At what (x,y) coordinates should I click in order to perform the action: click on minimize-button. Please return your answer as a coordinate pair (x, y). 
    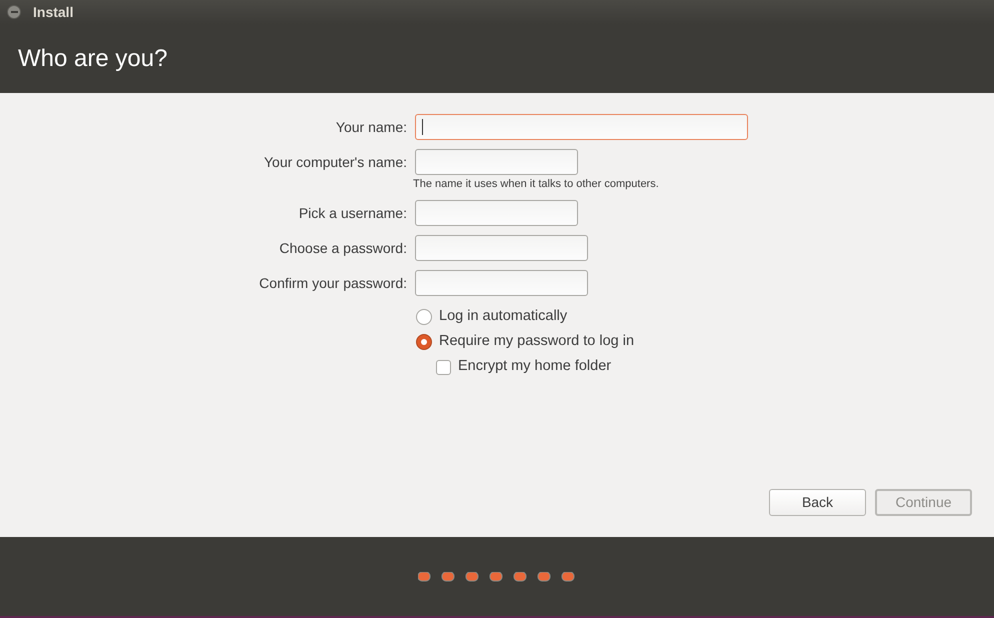
    Looking at the image, I should click on (14, 12).